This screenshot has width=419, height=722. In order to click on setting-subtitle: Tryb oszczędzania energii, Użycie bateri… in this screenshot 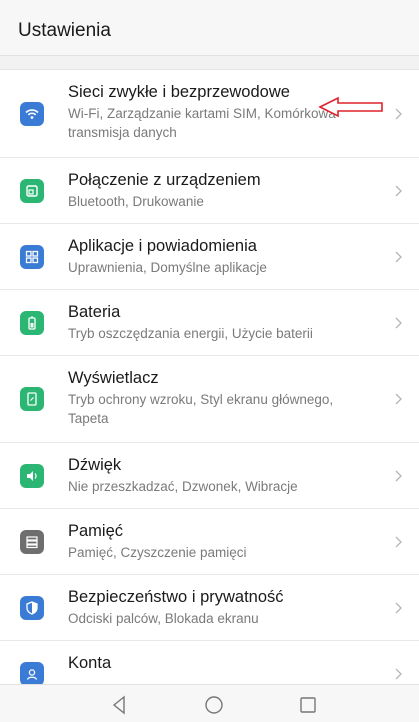, I will do `click(190, 333)`.